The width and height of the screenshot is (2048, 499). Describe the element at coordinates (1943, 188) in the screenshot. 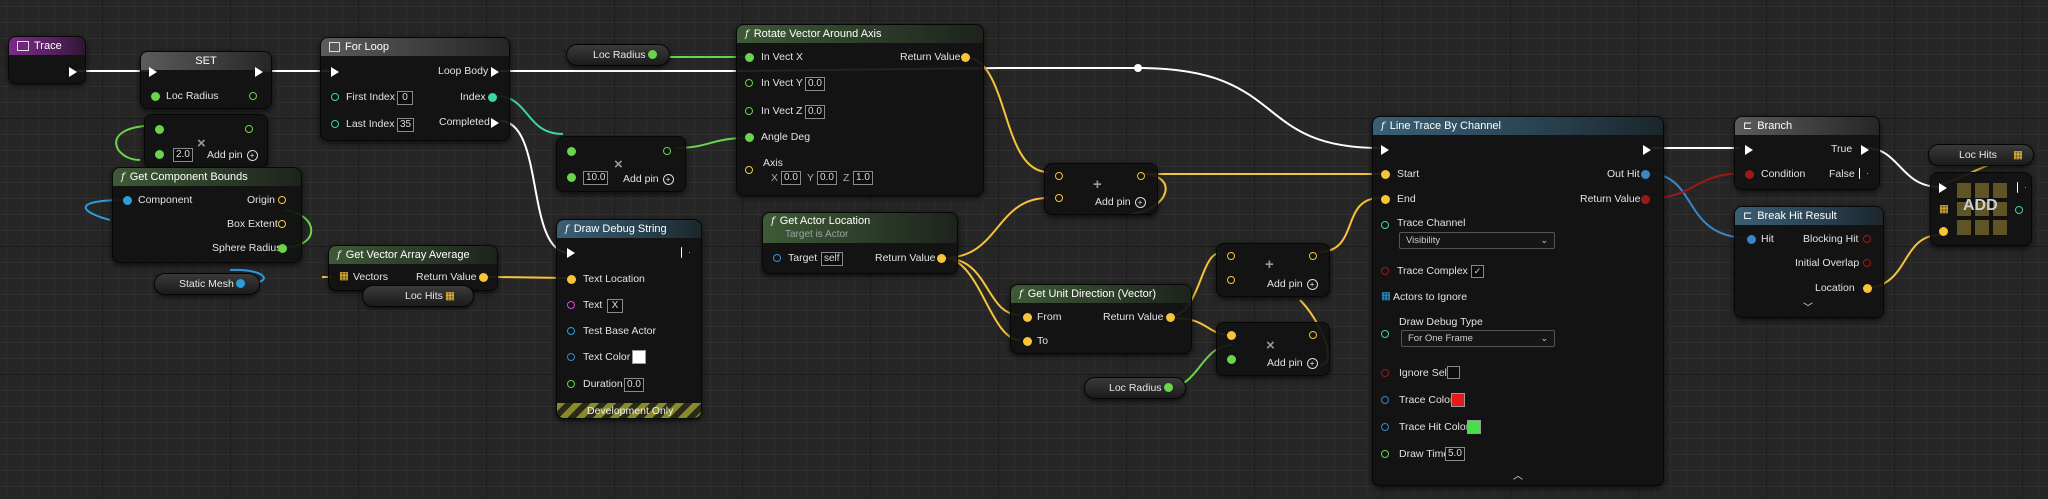

I see `array-add-exec-in-pin` at that location.